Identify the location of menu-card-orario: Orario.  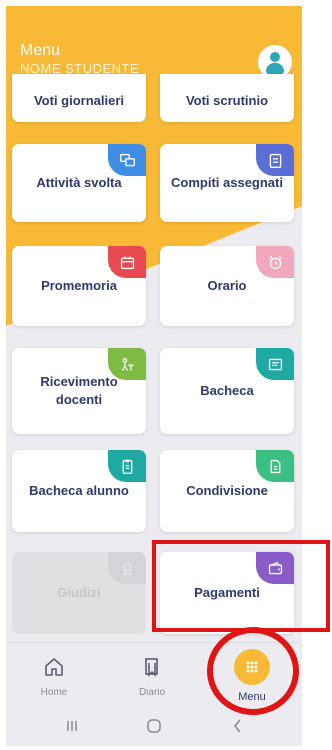
(227, 286).